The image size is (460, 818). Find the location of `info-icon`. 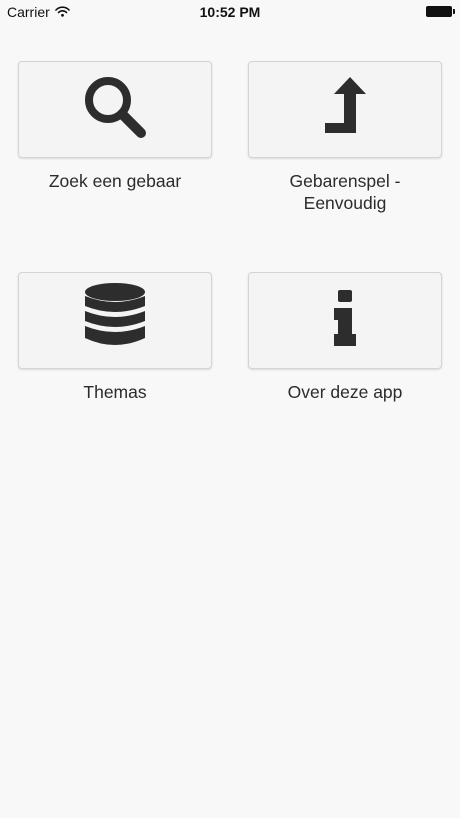

info-icon is located at coordinates (345, 320).